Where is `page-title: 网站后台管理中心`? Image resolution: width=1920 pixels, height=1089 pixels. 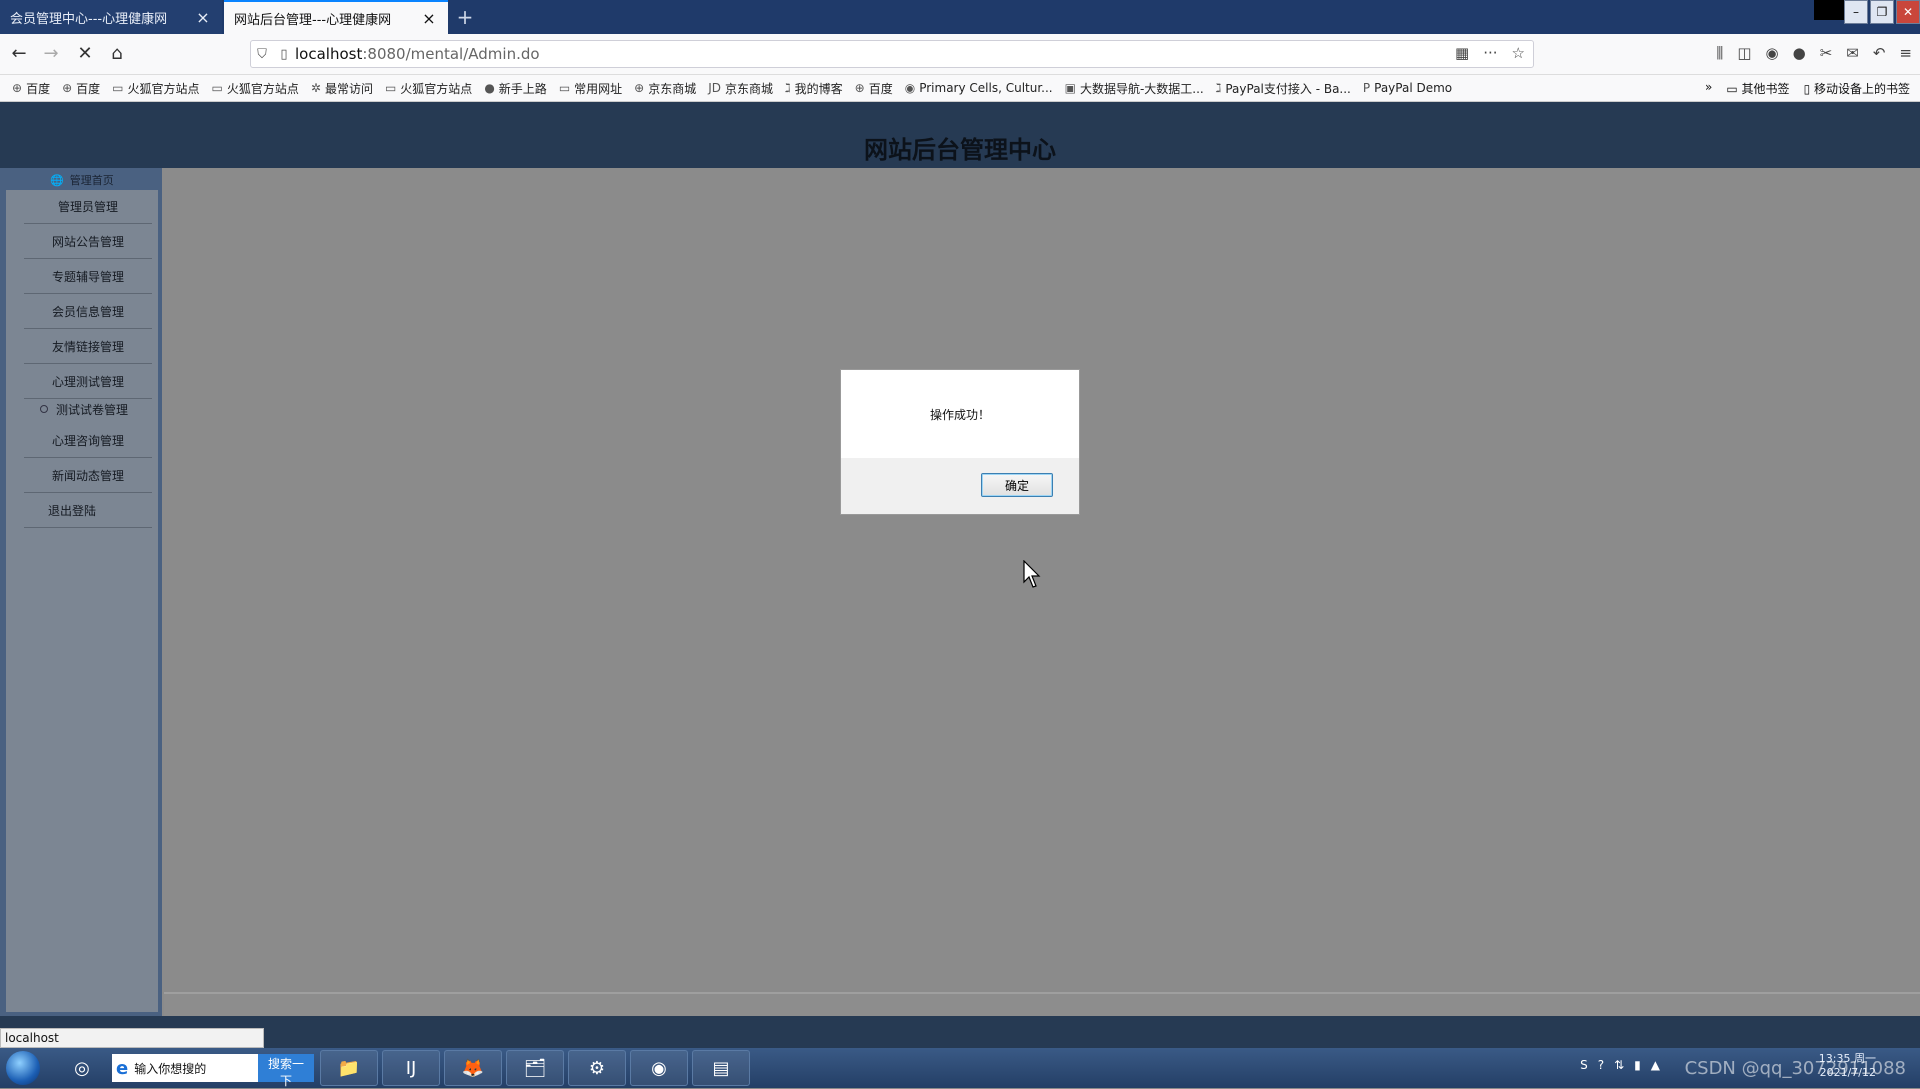
page-title: 网站后台管理中心 is located at coordinates (960, 150).